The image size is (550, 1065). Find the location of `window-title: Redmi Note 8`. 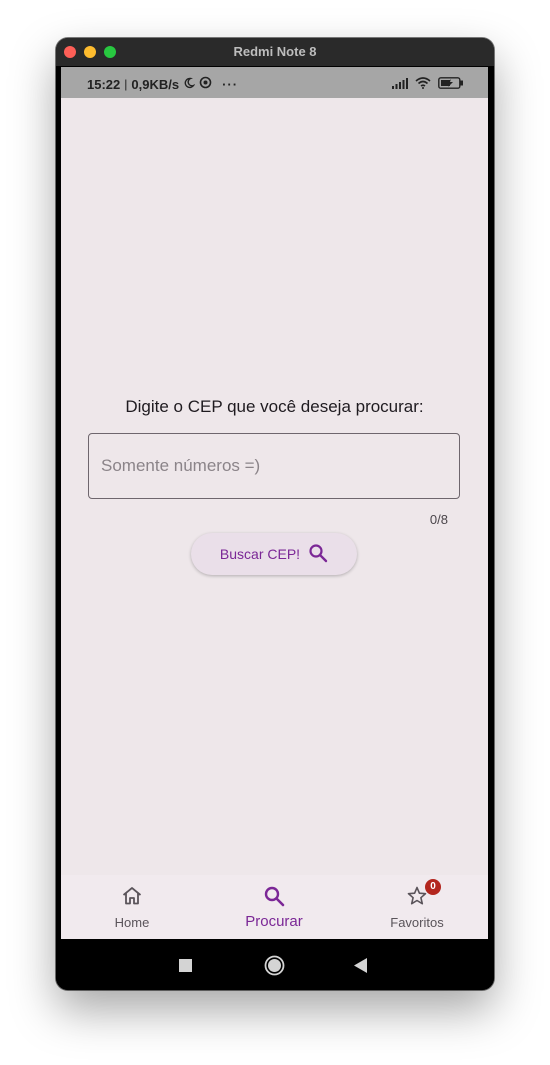

window-title: Redmi Note 8 is located at coordinates (275, 51).